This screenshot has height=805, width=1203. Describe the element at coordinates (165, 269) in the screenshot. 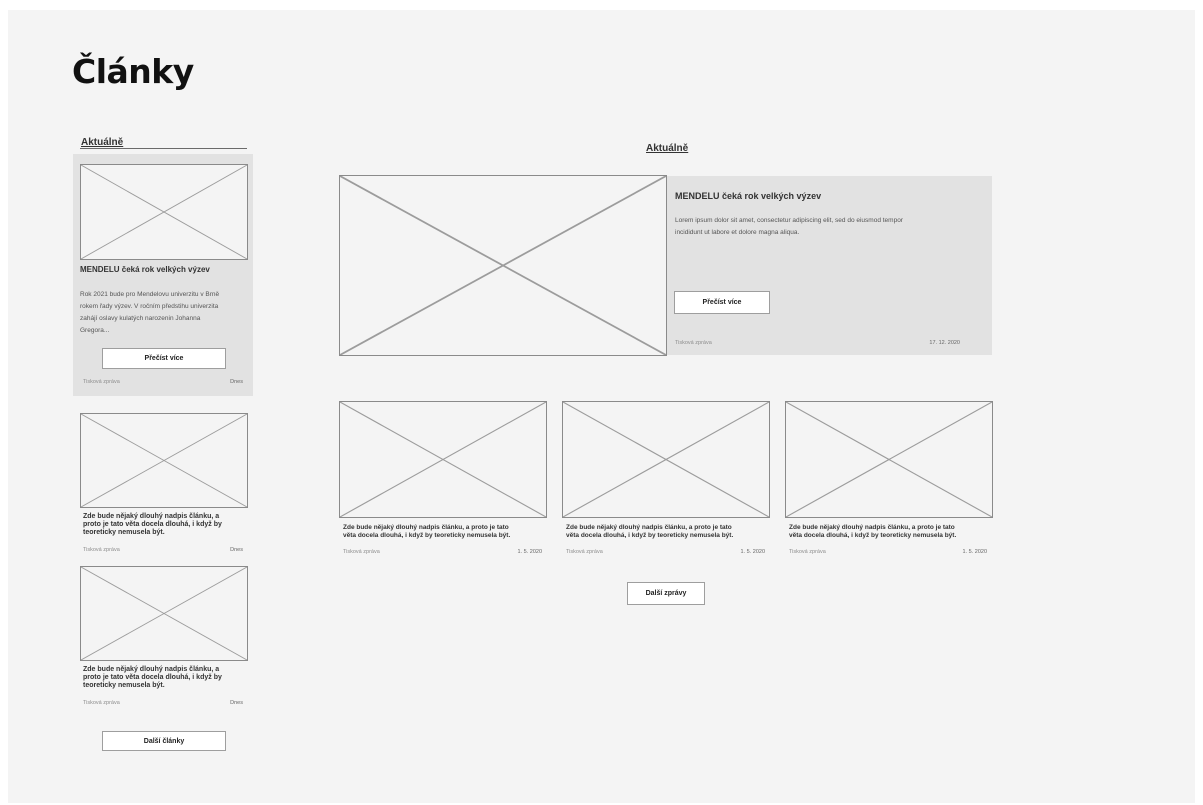

I see `sidebar-featured-title: MENDELU čeká rok velkých výzev` at that location.